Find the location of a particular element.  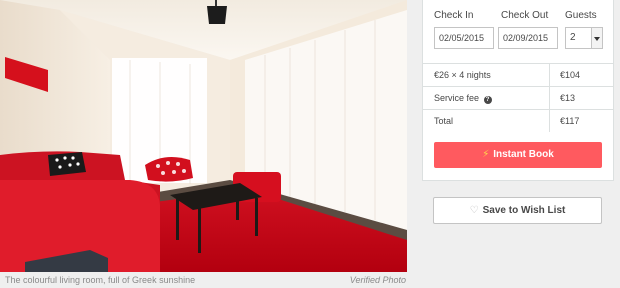

verified-photo-badge: Verified Photo is located at coordinates (377, 280).